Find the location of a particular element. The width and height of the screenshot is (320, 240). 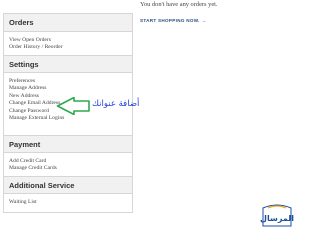

start-shopping-label: START SHOPPING NOW. is located at coordinates (170, 20).